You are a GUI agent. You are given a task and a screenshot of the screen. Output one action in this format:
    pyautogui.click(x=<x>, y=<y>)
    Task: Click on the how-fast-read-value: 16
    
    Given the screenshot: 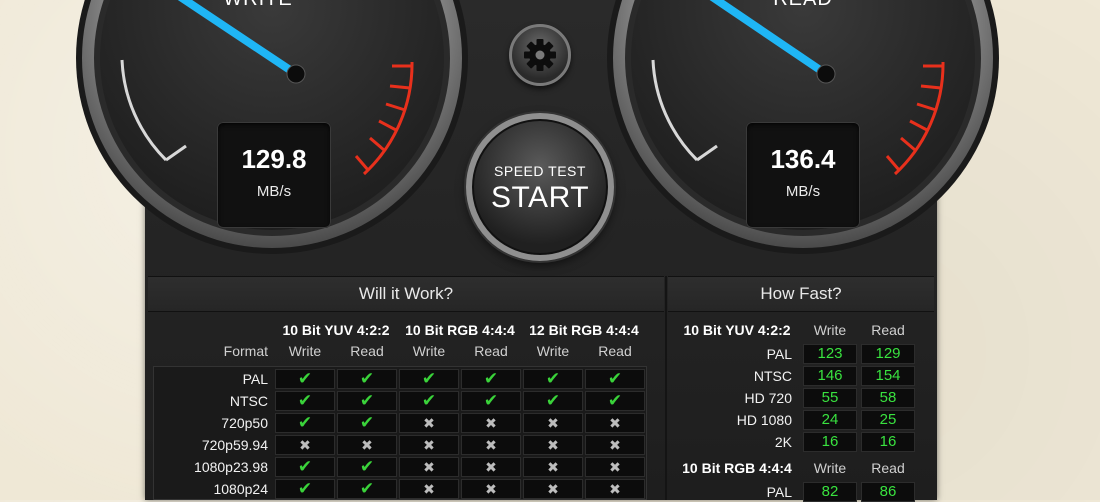 What is the action you would take?
    pyautogui.click(x=888, y=442)
    